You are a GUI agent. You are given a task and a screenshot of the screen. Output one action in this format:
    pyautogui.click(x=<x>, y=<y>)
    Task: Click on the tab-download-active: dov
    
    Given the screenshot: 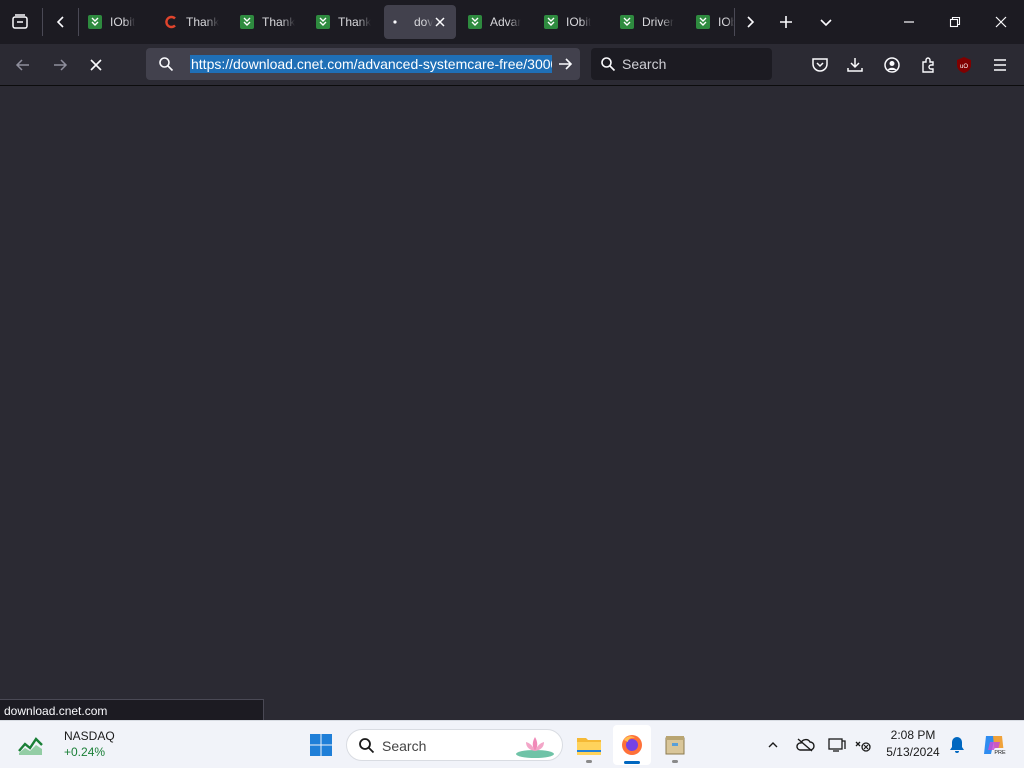 What is the action you would take?
    pyautogui.click(x=420, y=22)
    